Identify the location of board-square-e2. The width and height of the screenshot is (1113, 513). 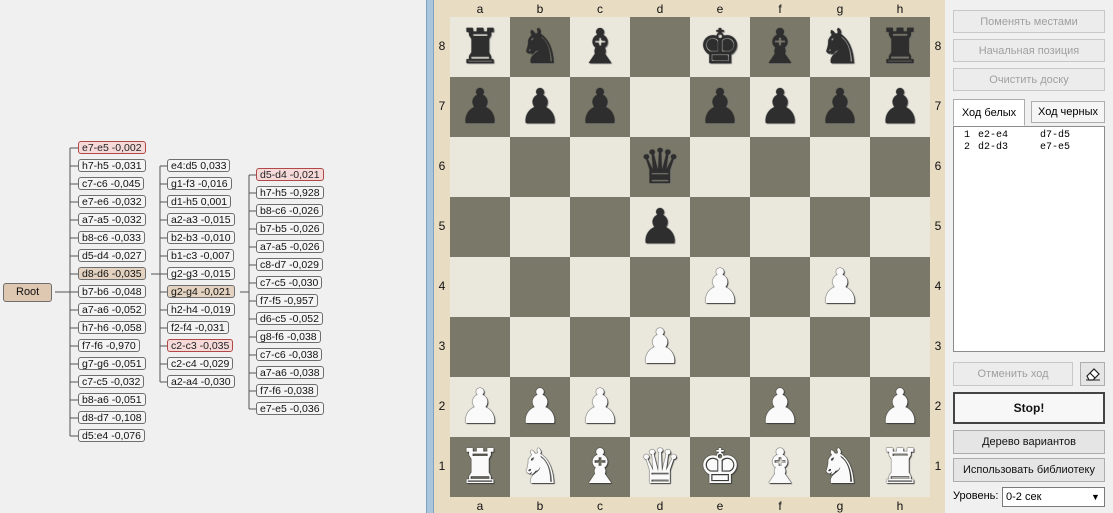
(720, 407).